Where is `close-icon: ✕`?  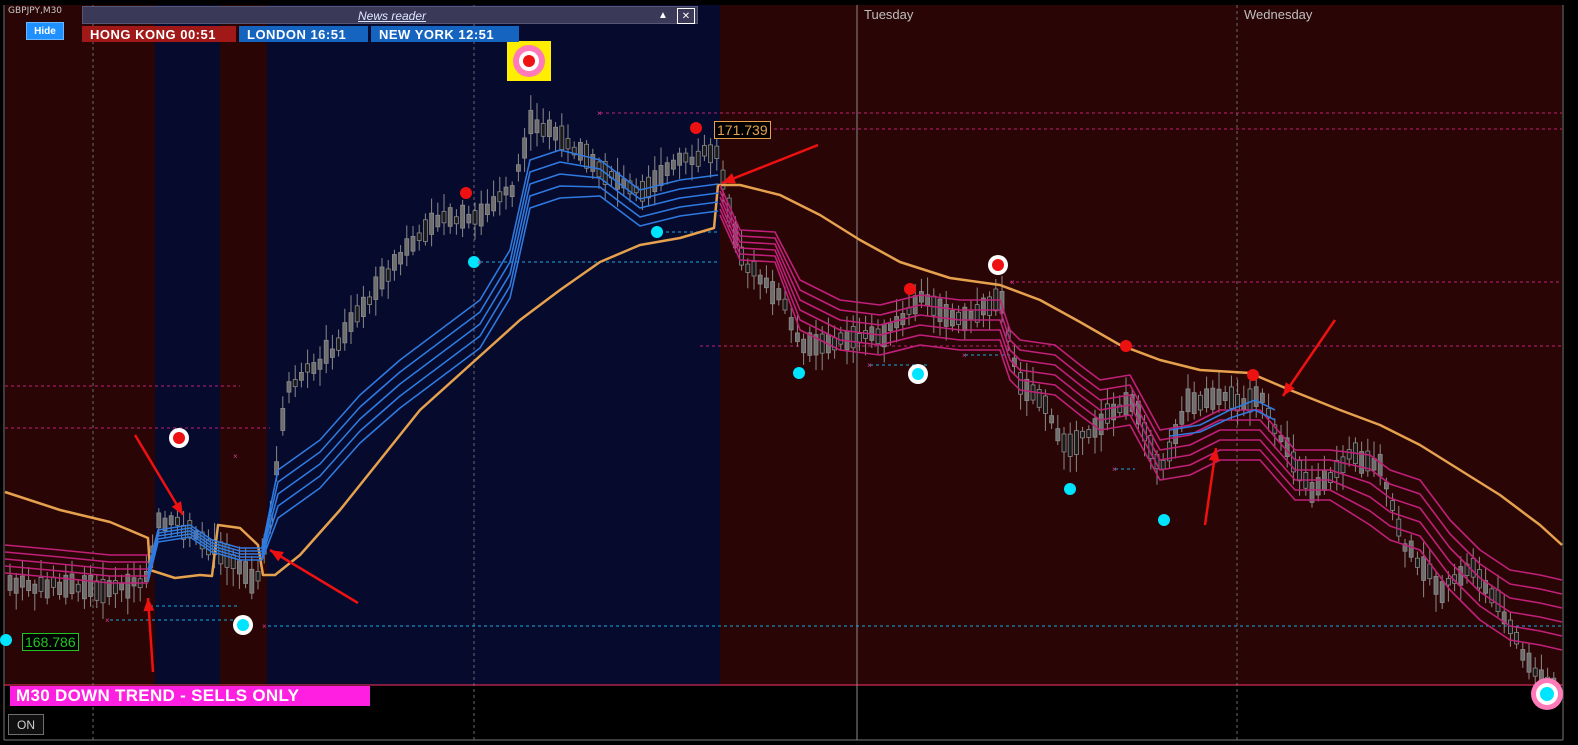
close-icon: ✕ is located at coordinates (686, 16).